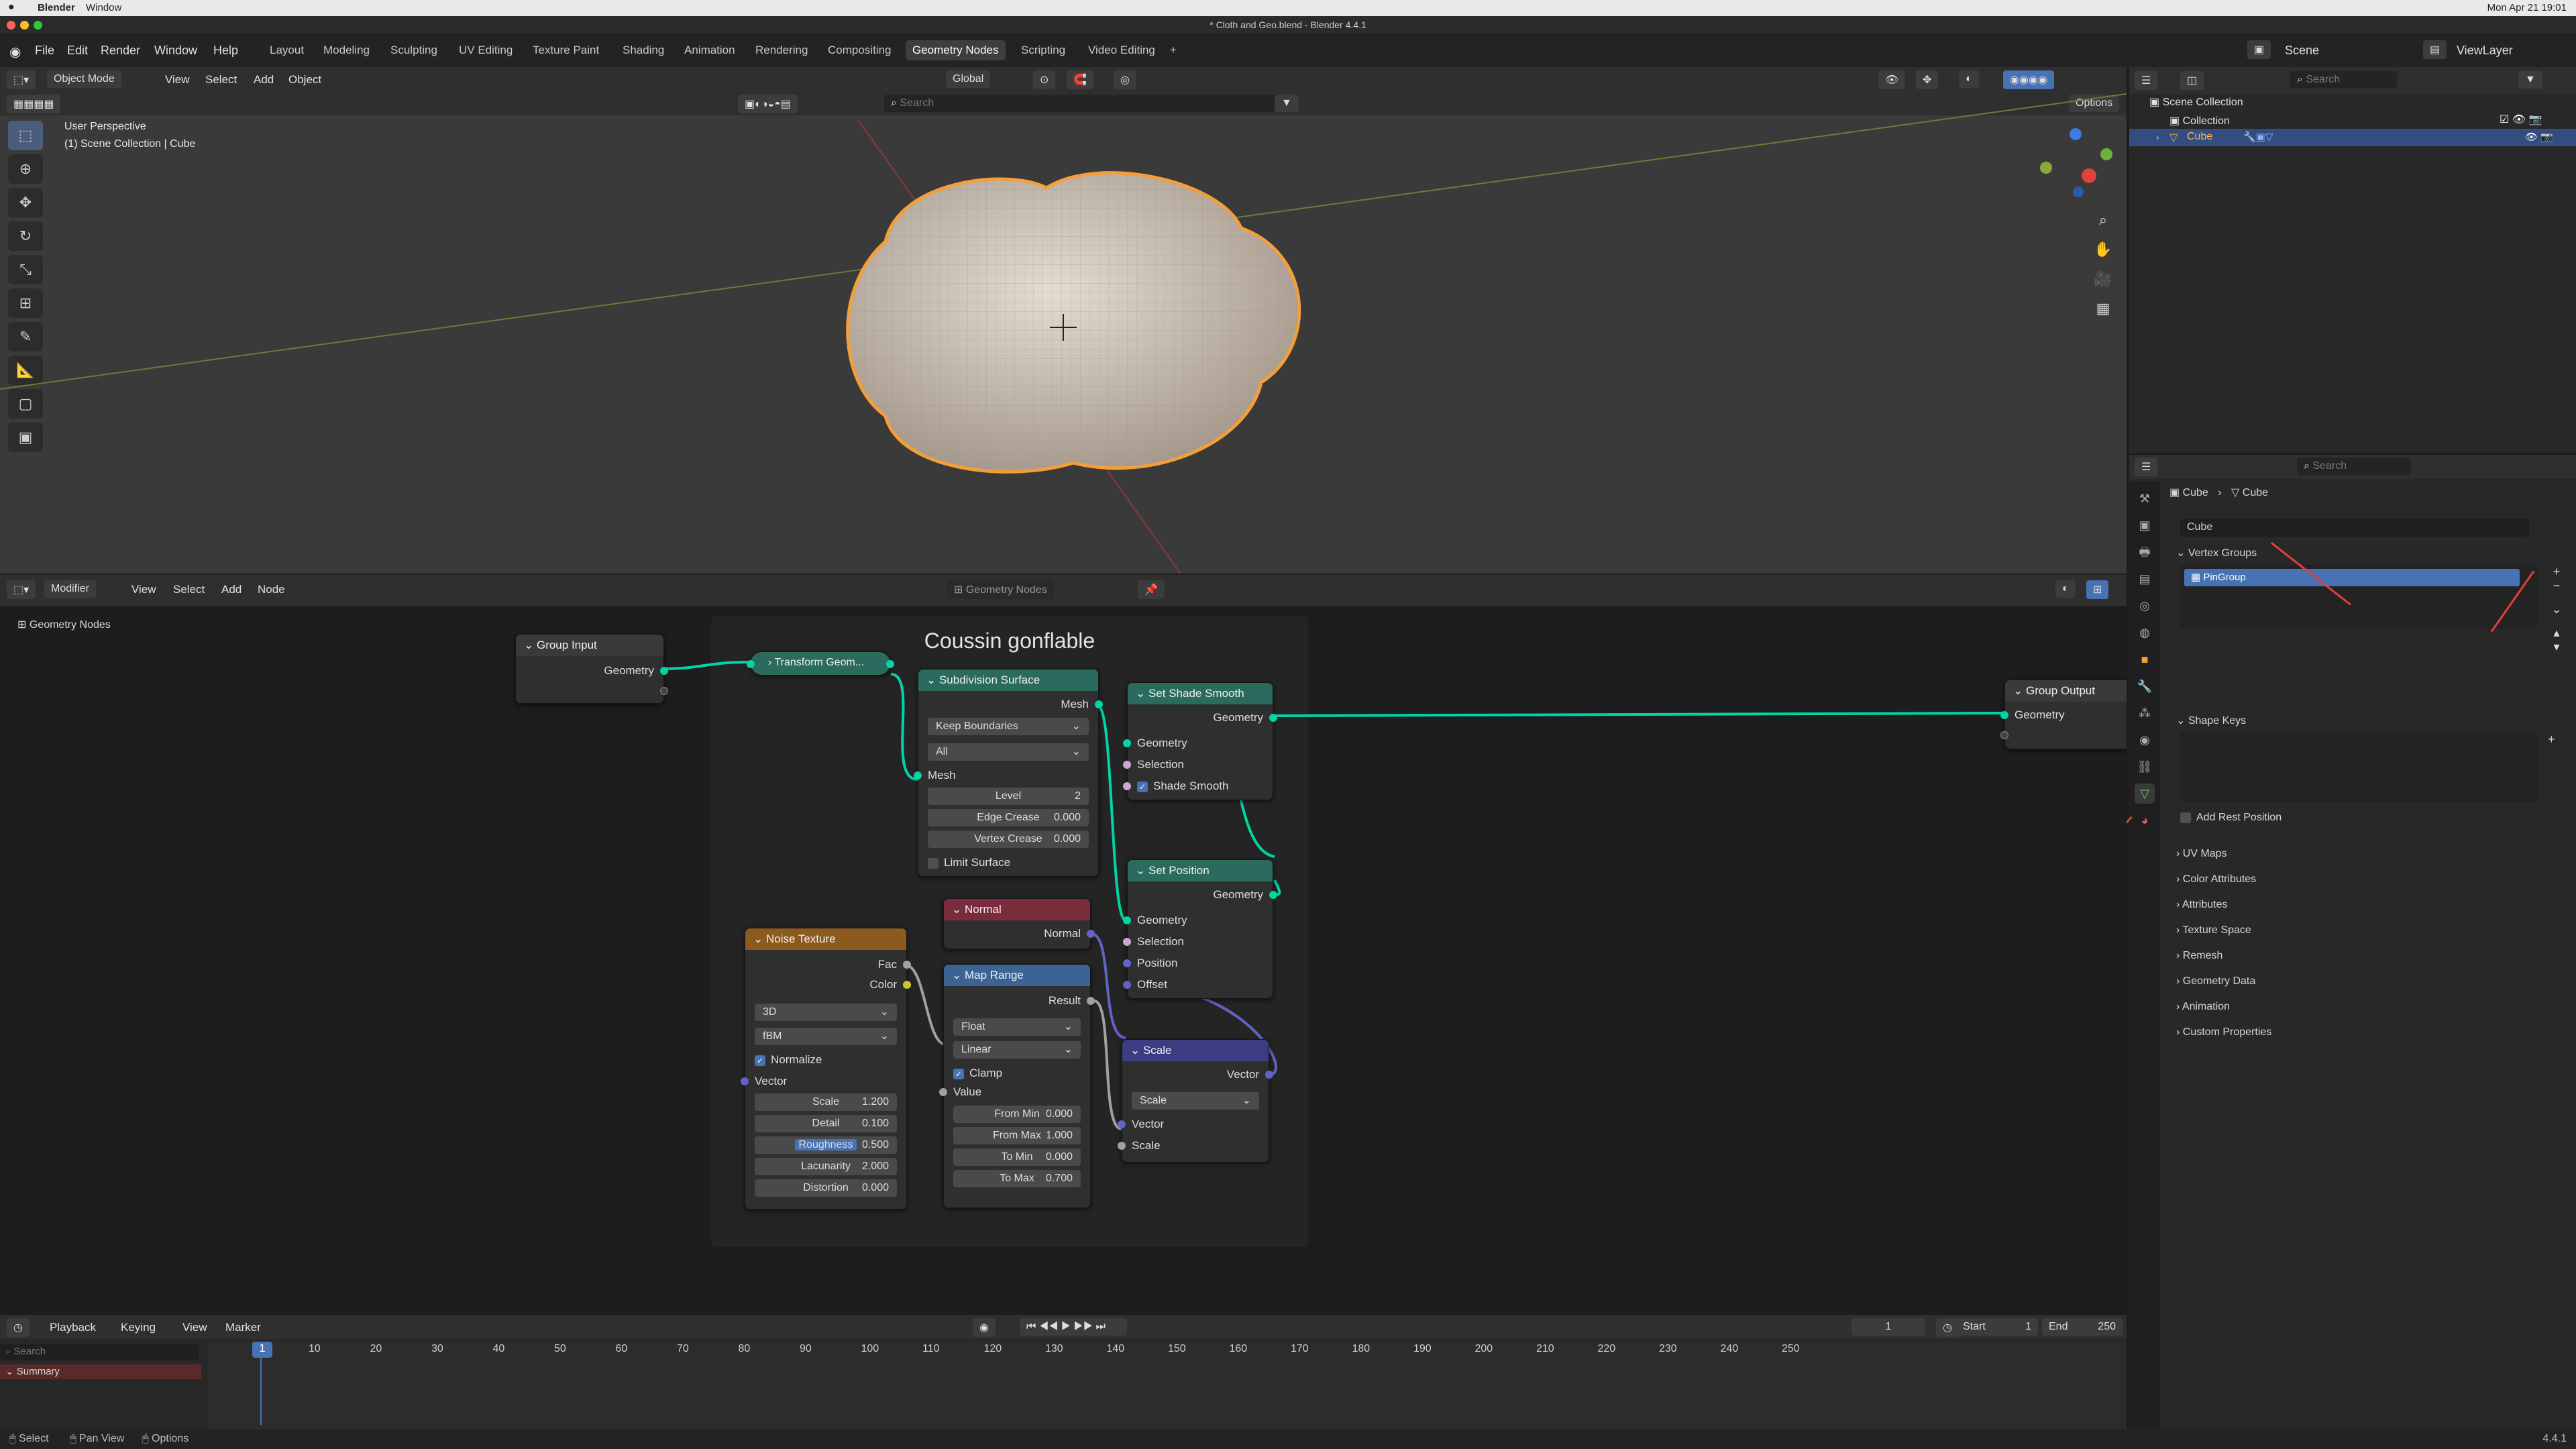 The height and width of the screenshot is (1449, 2576). What do you see at coordinates (77, 51) in the screenshot?
I see `menu-edit: Edit` at bounding box center [77, 51].